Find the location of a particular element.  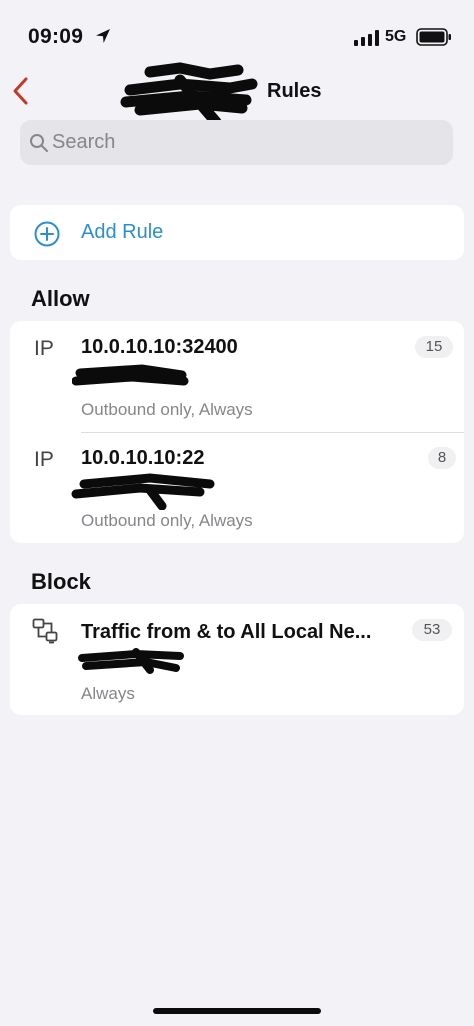

rule-title: 10.0.10.10:32400 is located at coordinates (159, 347).